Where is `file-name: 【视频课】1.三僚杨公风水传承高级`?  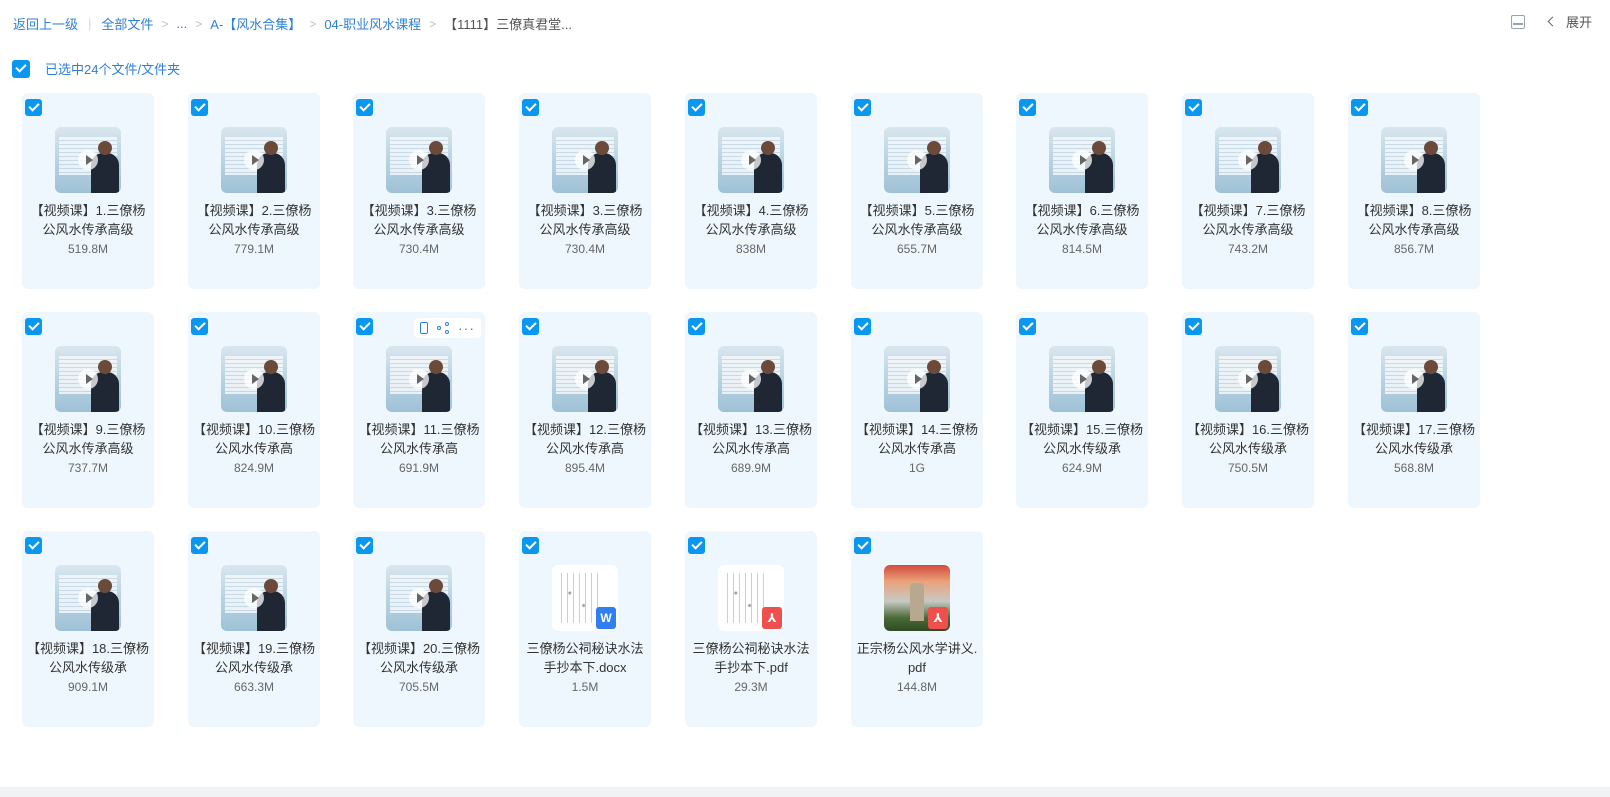
file-name: 【视频课】1.三僚杨公风水传承高级 is located at coordinates (88, 220).